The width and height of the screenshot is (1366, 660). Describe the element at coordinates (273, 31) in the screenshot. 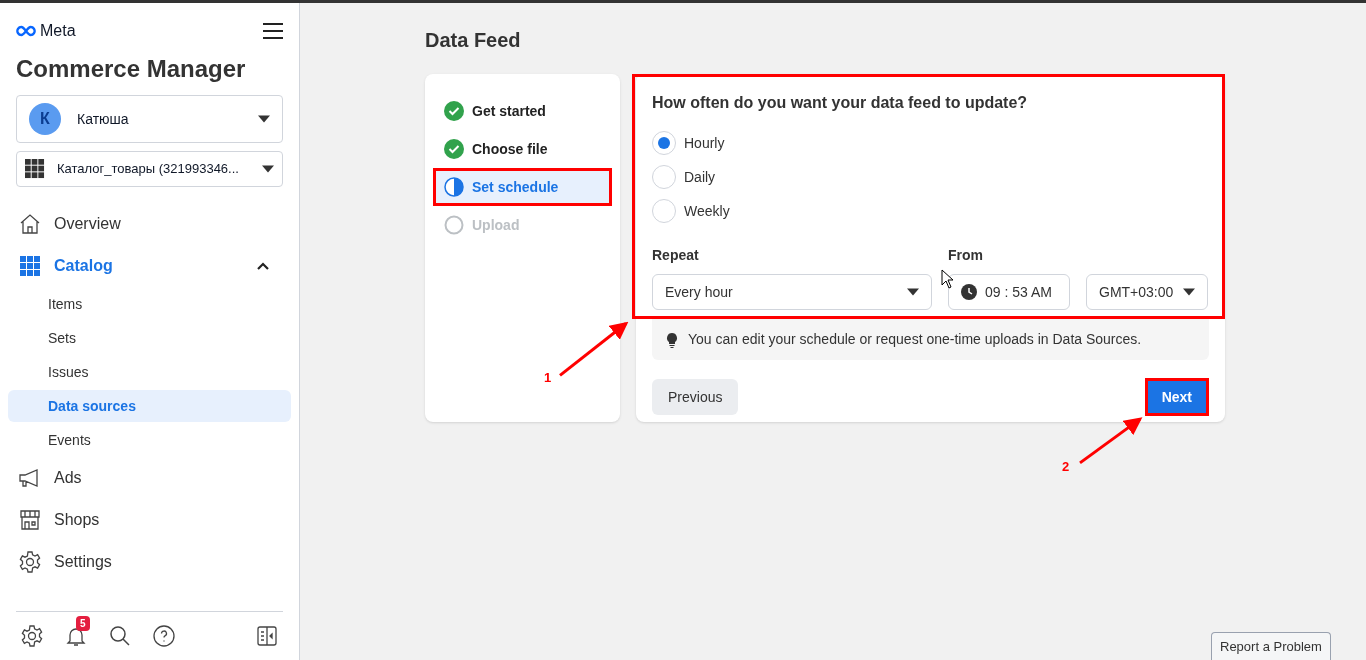

I see `menu-icon` at that location.